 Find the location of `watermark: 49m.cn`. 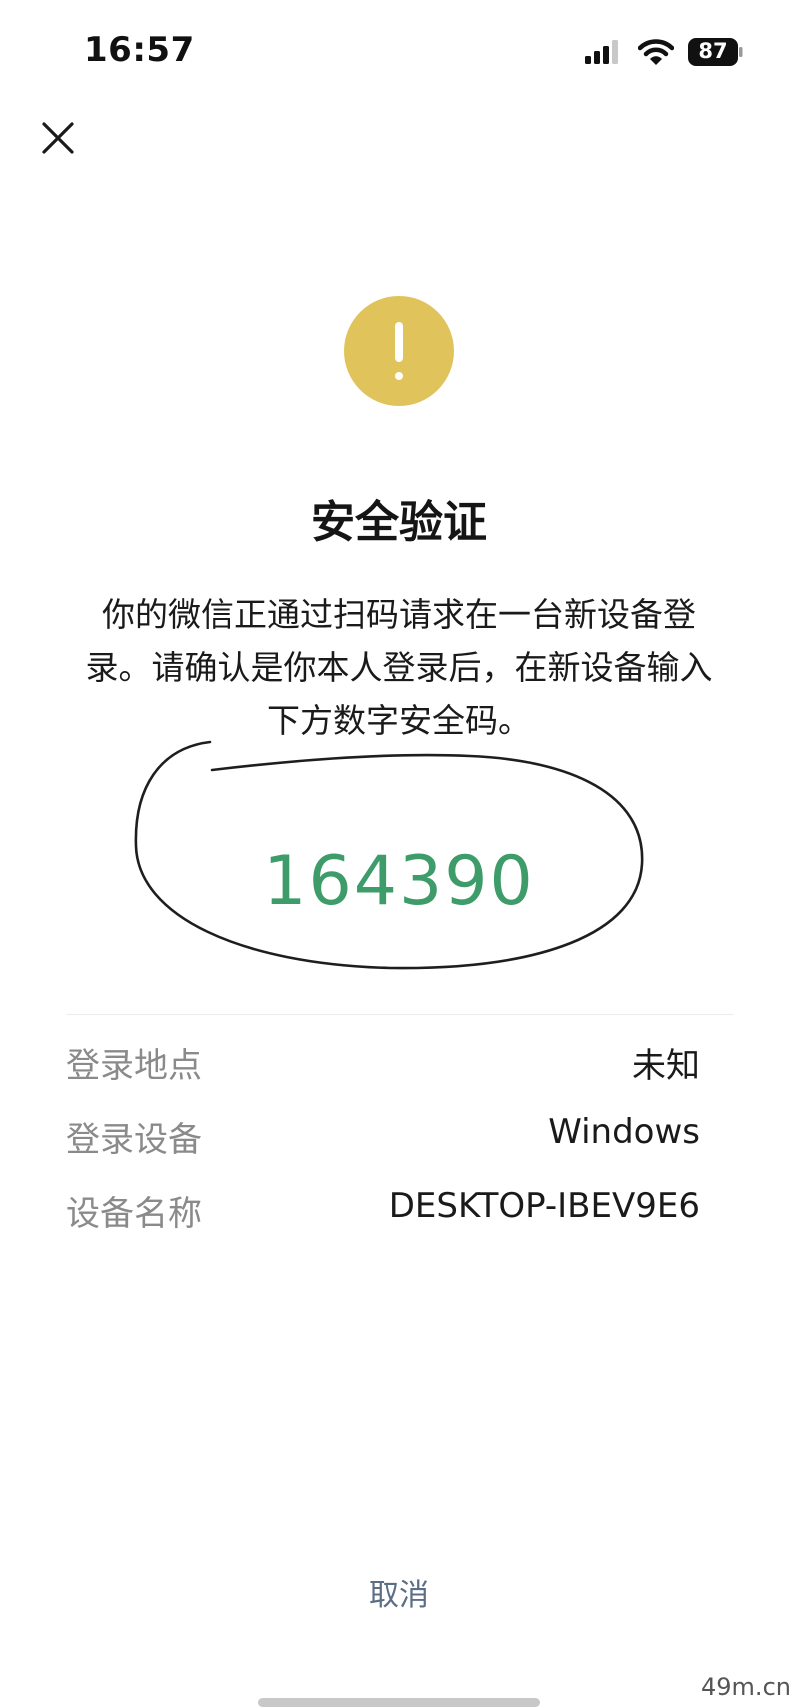

watermark: 49m.cn is located at coordinates (746, 1687).